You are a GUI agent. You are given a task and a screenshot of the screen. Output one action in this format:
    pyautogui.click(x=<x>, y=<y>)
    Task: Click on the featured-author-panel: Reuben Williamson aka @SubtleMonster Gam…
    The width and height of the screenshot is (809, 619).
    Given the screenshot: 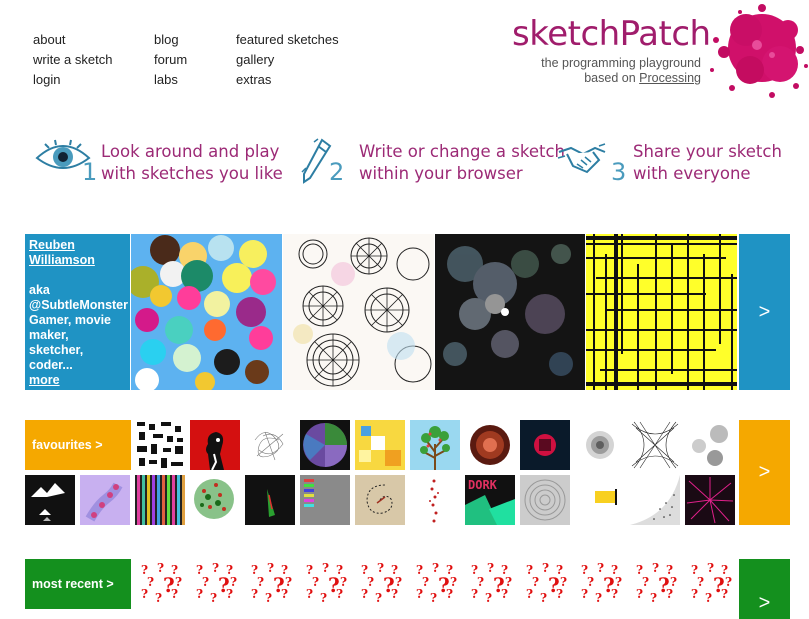 What is the action you would take?
    pyautogui.click(x=77, y=312)
    